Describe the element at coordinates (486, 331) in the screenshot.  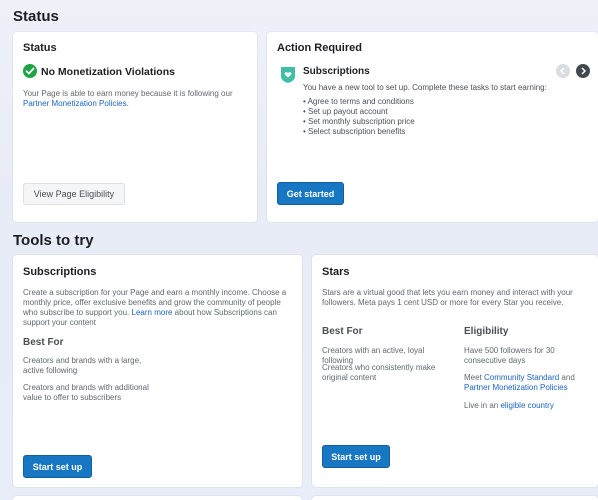
I see `stars-eligibility-heading: Eligibility` at that location.